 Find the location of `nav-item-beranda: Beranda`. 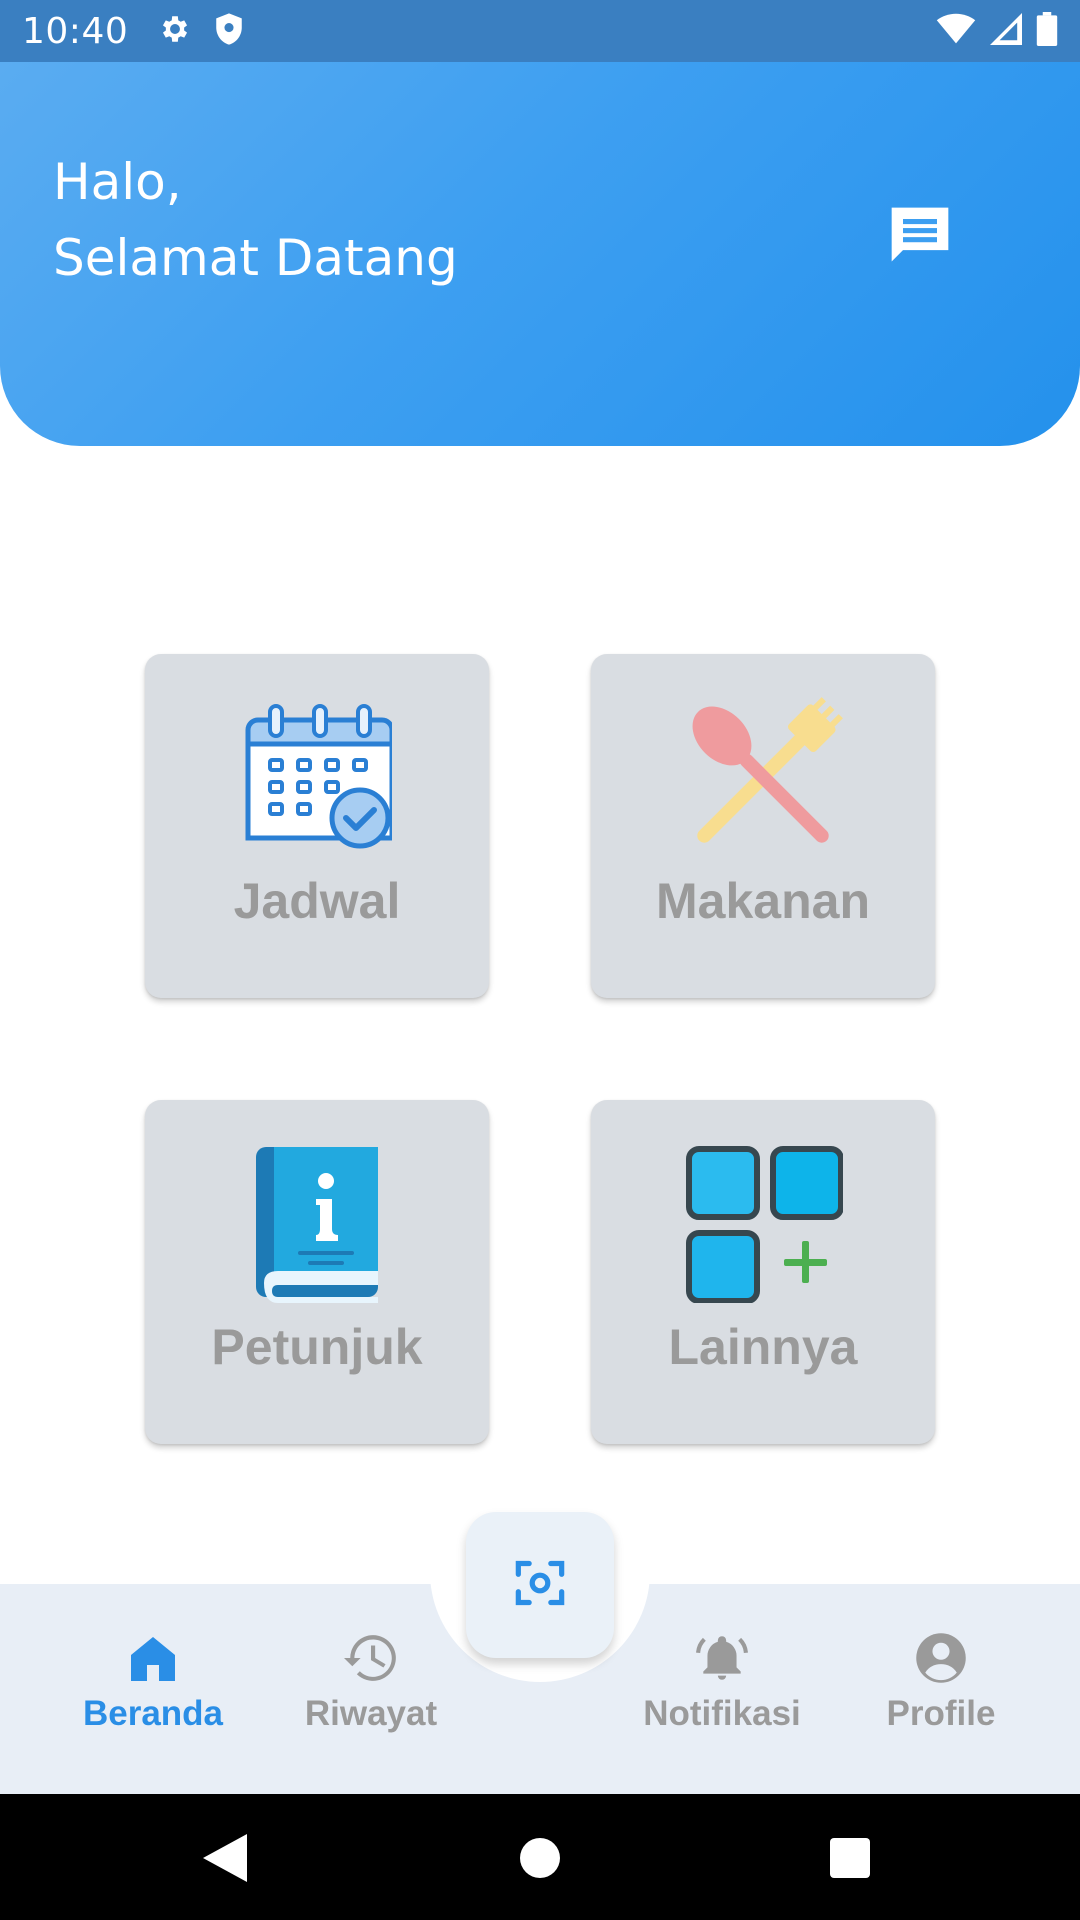

nav-item-beranda: Beranda is located at coordinates (153, 1682).